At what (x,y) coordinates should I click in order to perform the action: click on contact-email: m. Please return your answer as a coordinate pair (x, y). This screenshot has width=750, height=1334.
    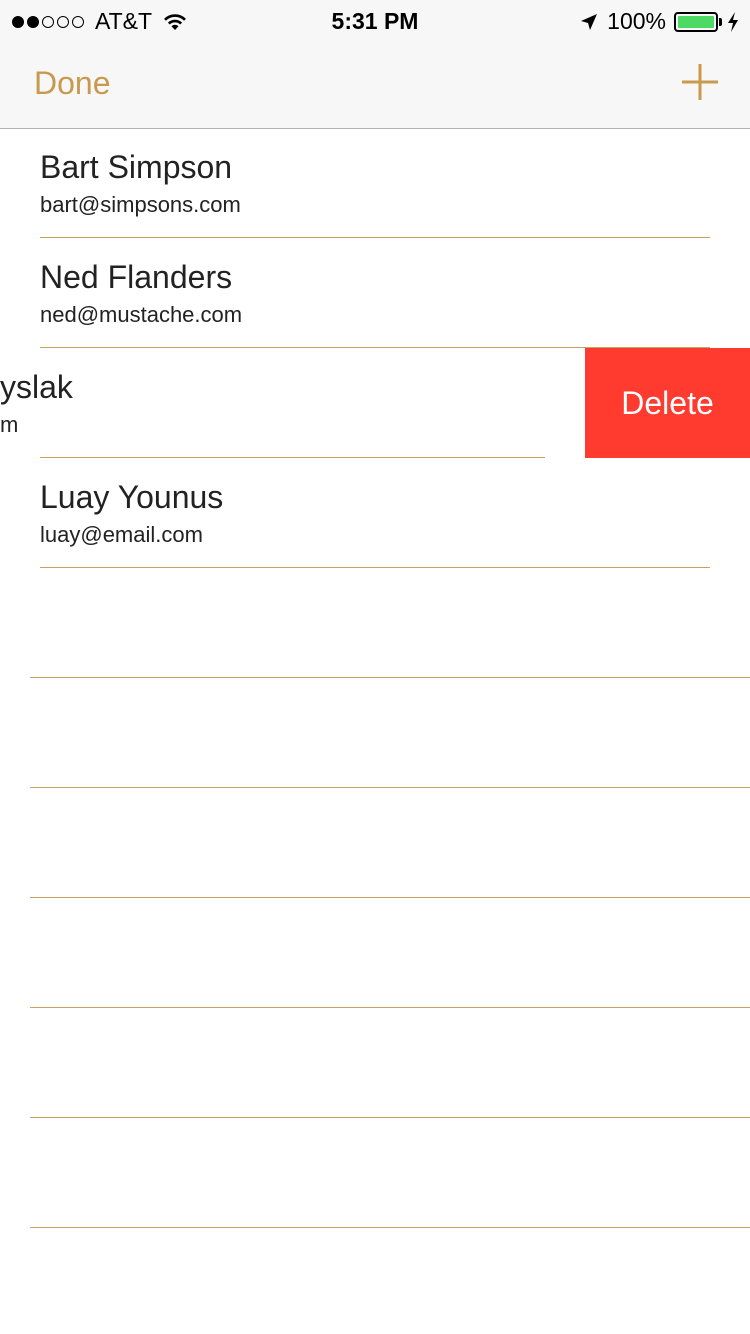
    Looking at the image, I should click on (9, 424).